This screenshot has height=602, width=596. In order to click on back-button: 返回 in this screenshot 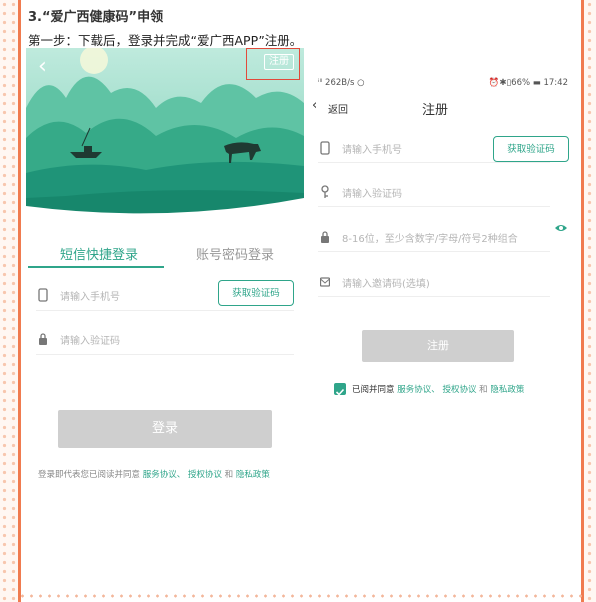, I will do `click(338, 108)`.